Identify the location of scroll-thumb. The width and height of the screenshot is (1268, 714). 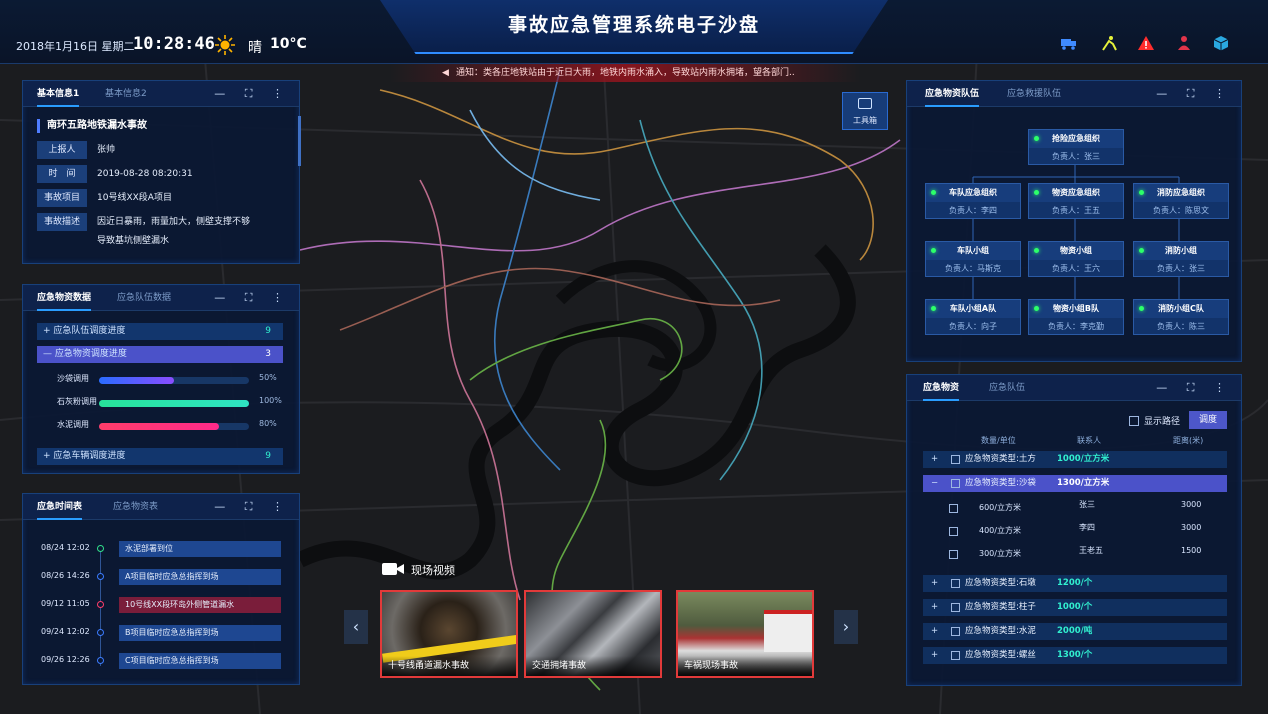
(299, 141).